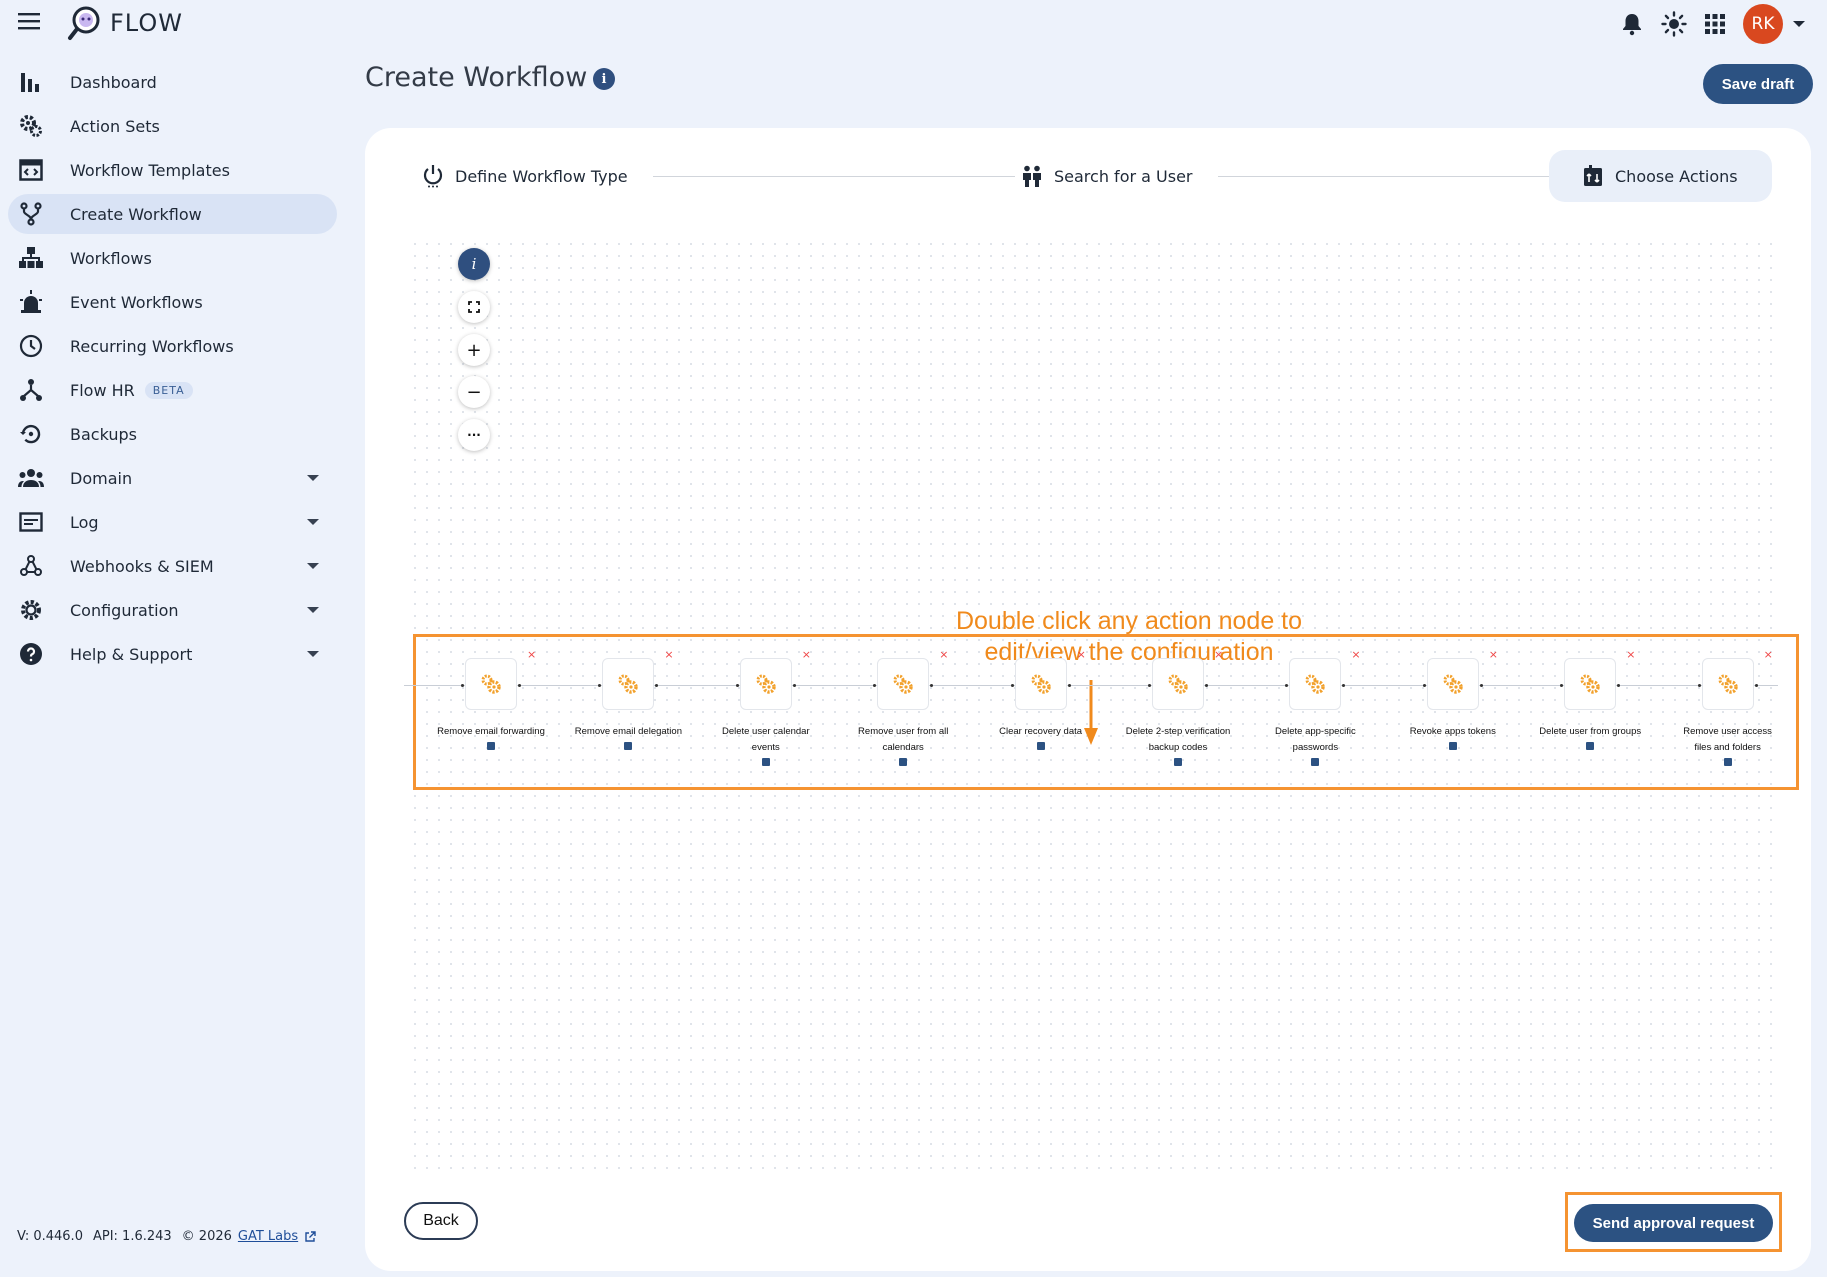  I want to click on sidebar-item-domain: Domain, so click(172, 478).